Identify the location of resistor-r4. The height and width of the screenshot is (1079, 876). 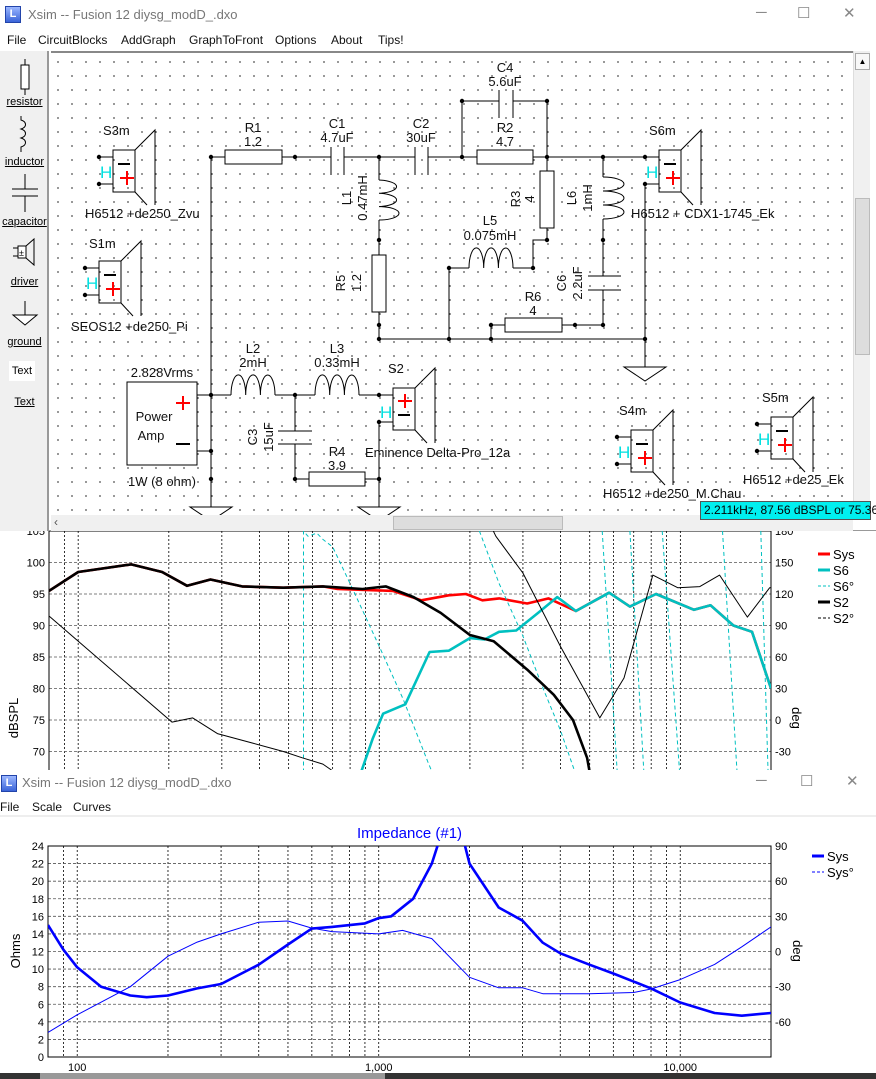
(337, 479).